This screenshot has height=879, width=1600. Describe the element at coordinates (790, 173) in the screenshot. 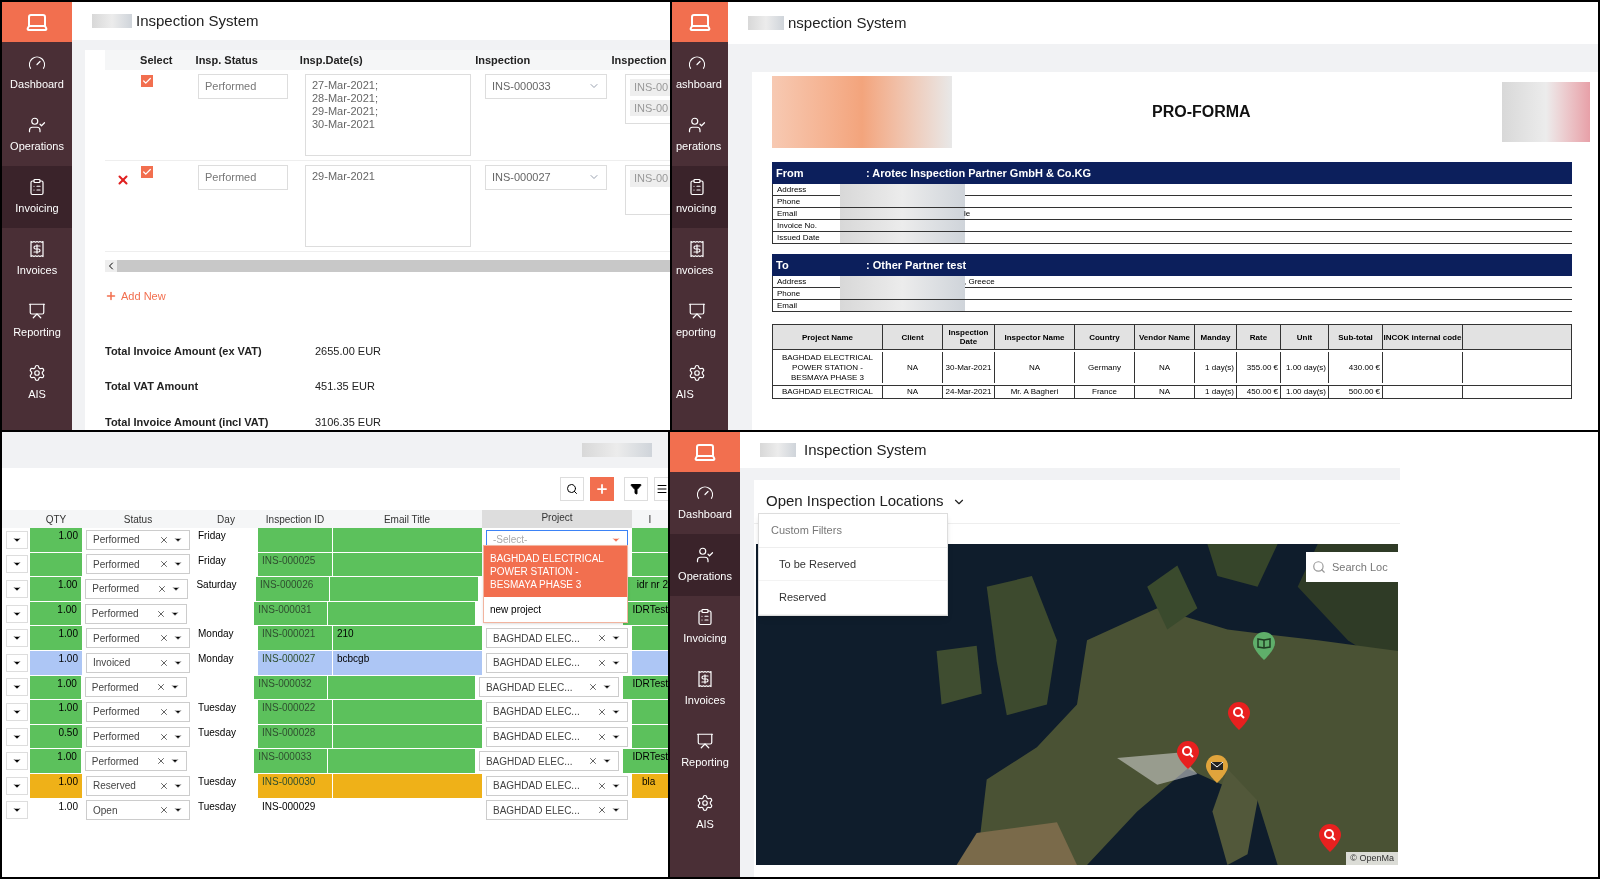

I see `party-label: From` at that location.